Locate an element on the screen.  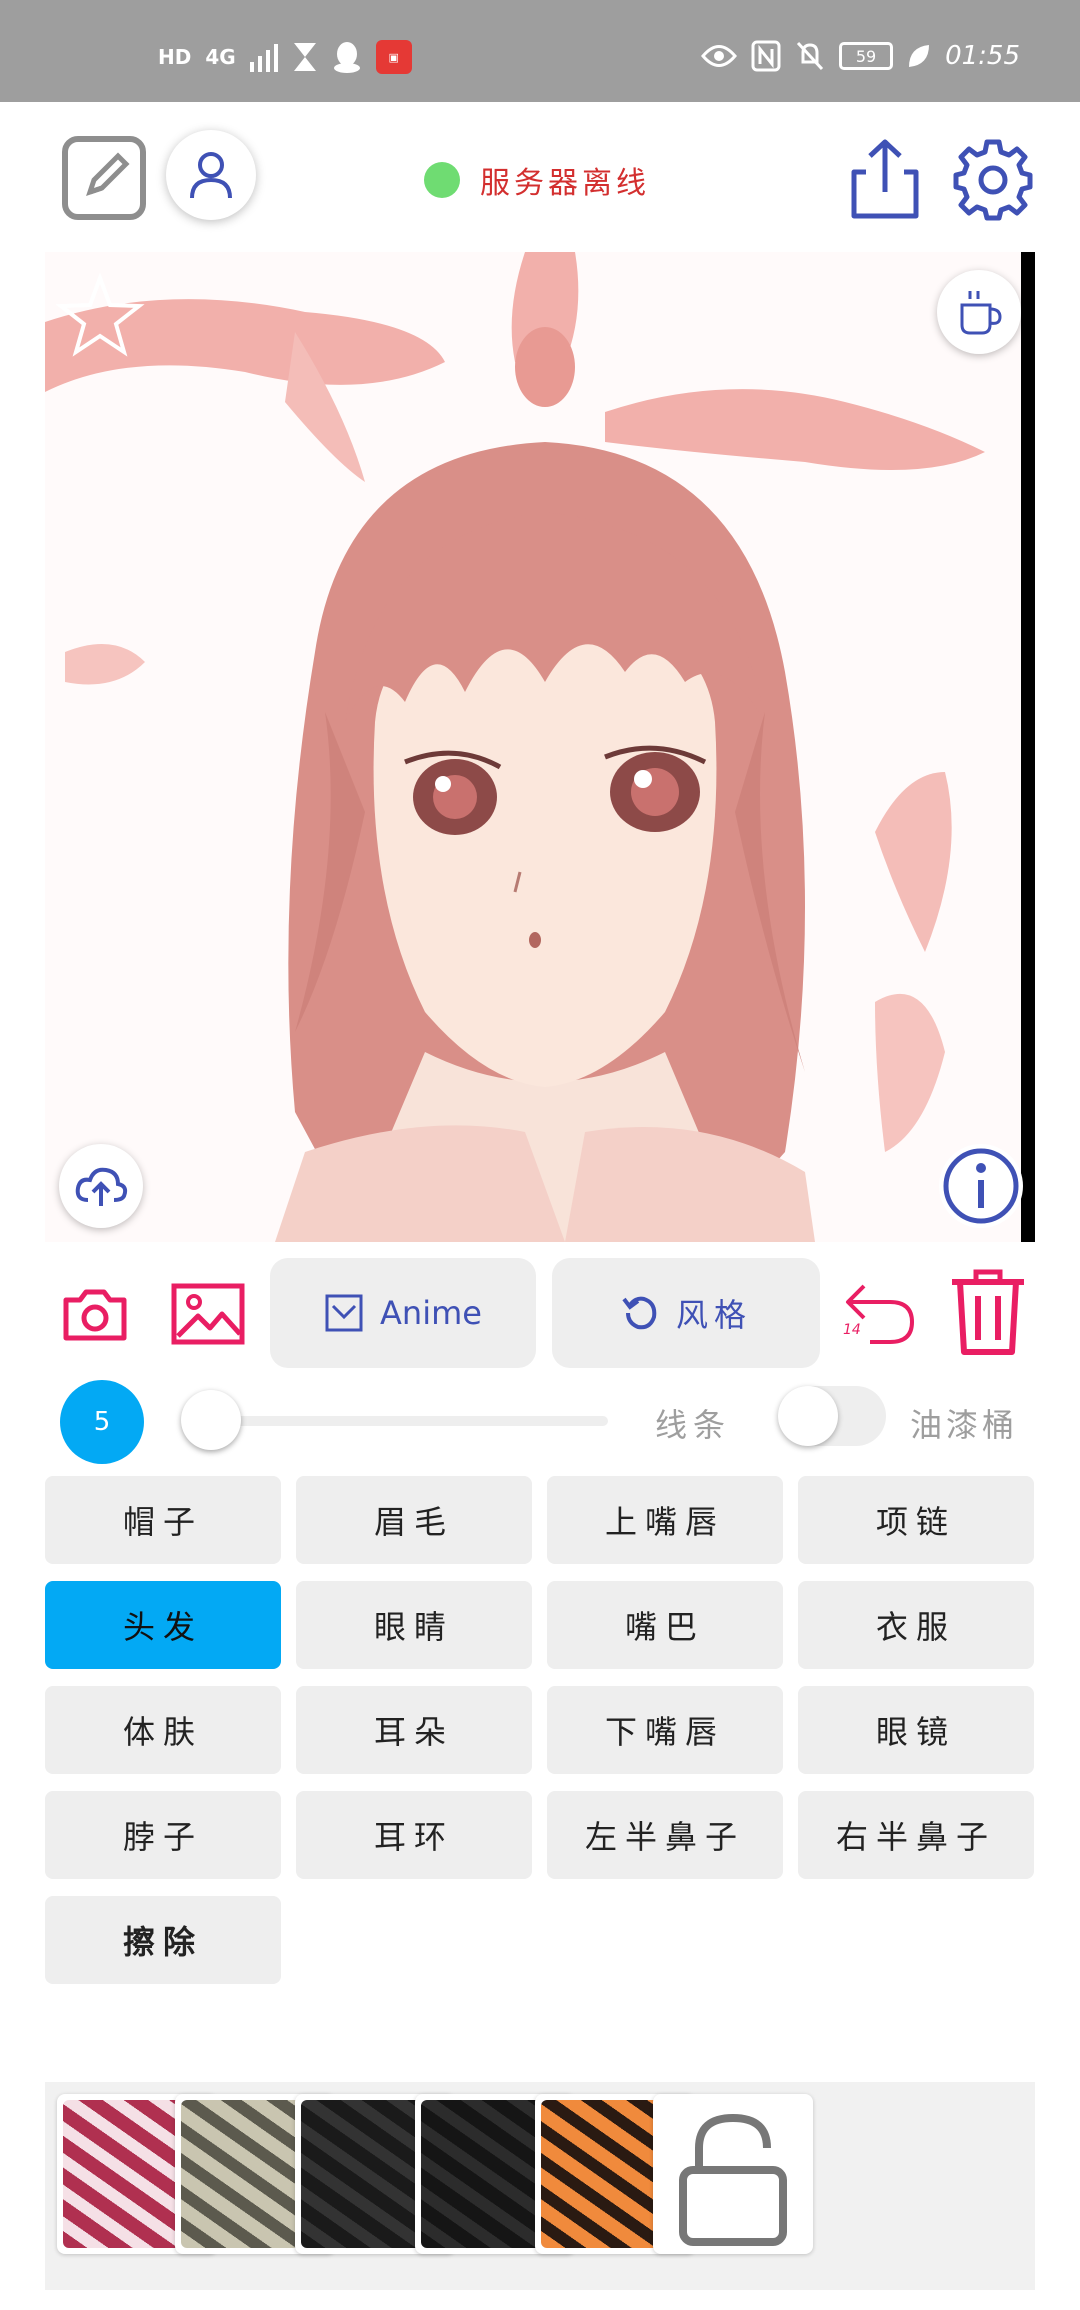
lock-icon is located at coordinates (733, 2179).